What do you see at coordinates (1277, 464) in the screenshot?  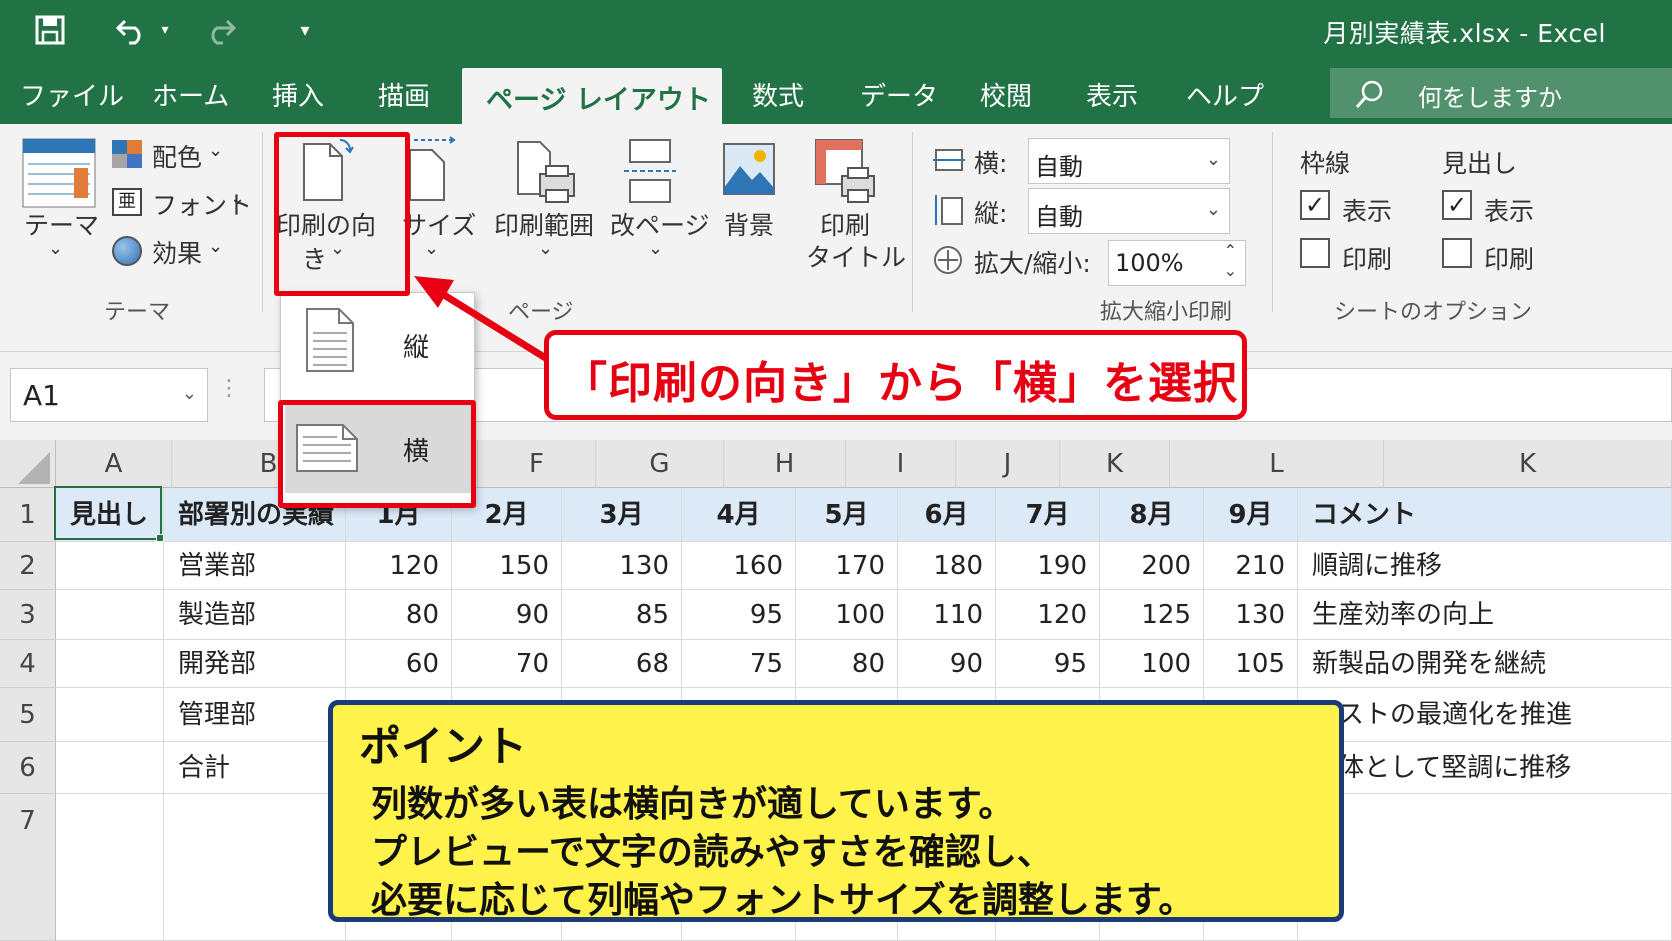 I see `column-header: L` at bounding box center [1277, 464].